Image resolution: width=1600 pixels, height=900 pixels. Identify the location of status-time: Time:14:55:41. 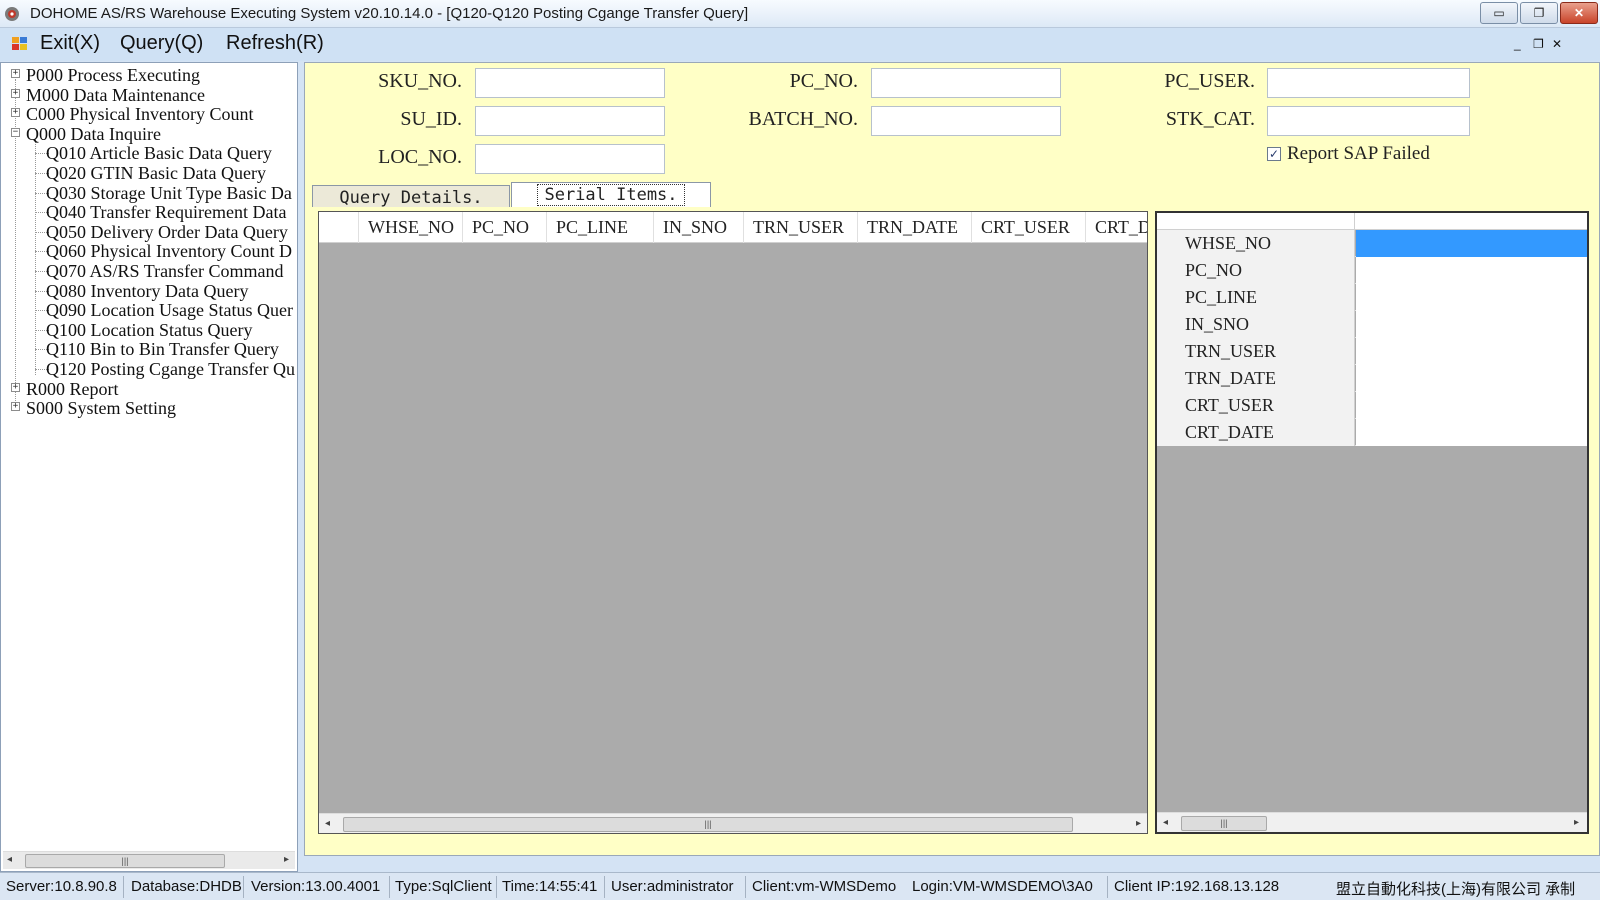
(550, 886).